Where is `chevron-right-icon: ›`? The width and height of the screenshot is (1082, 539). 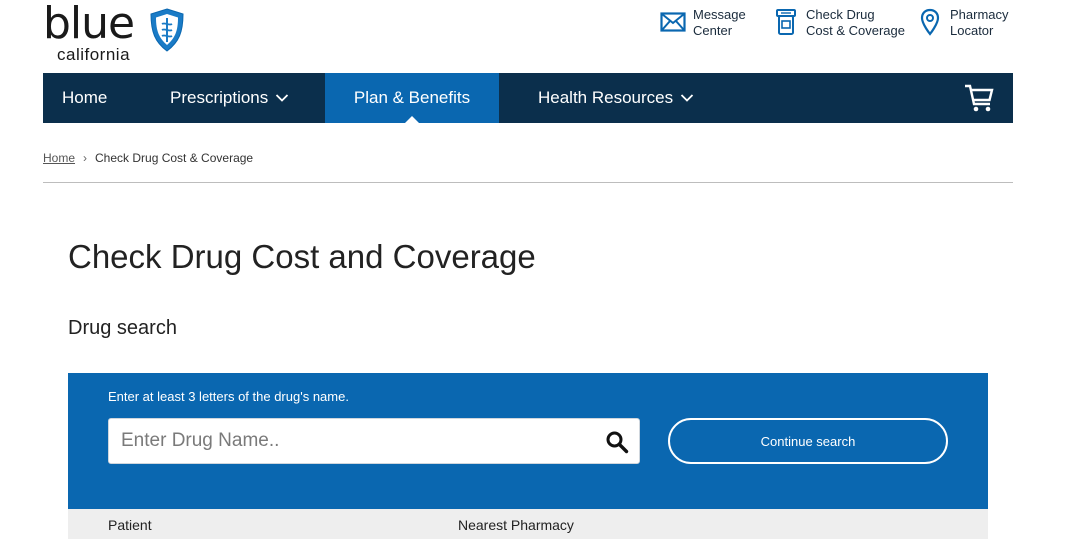
chevron-right-icon: › is located at coordinates (85, 158).